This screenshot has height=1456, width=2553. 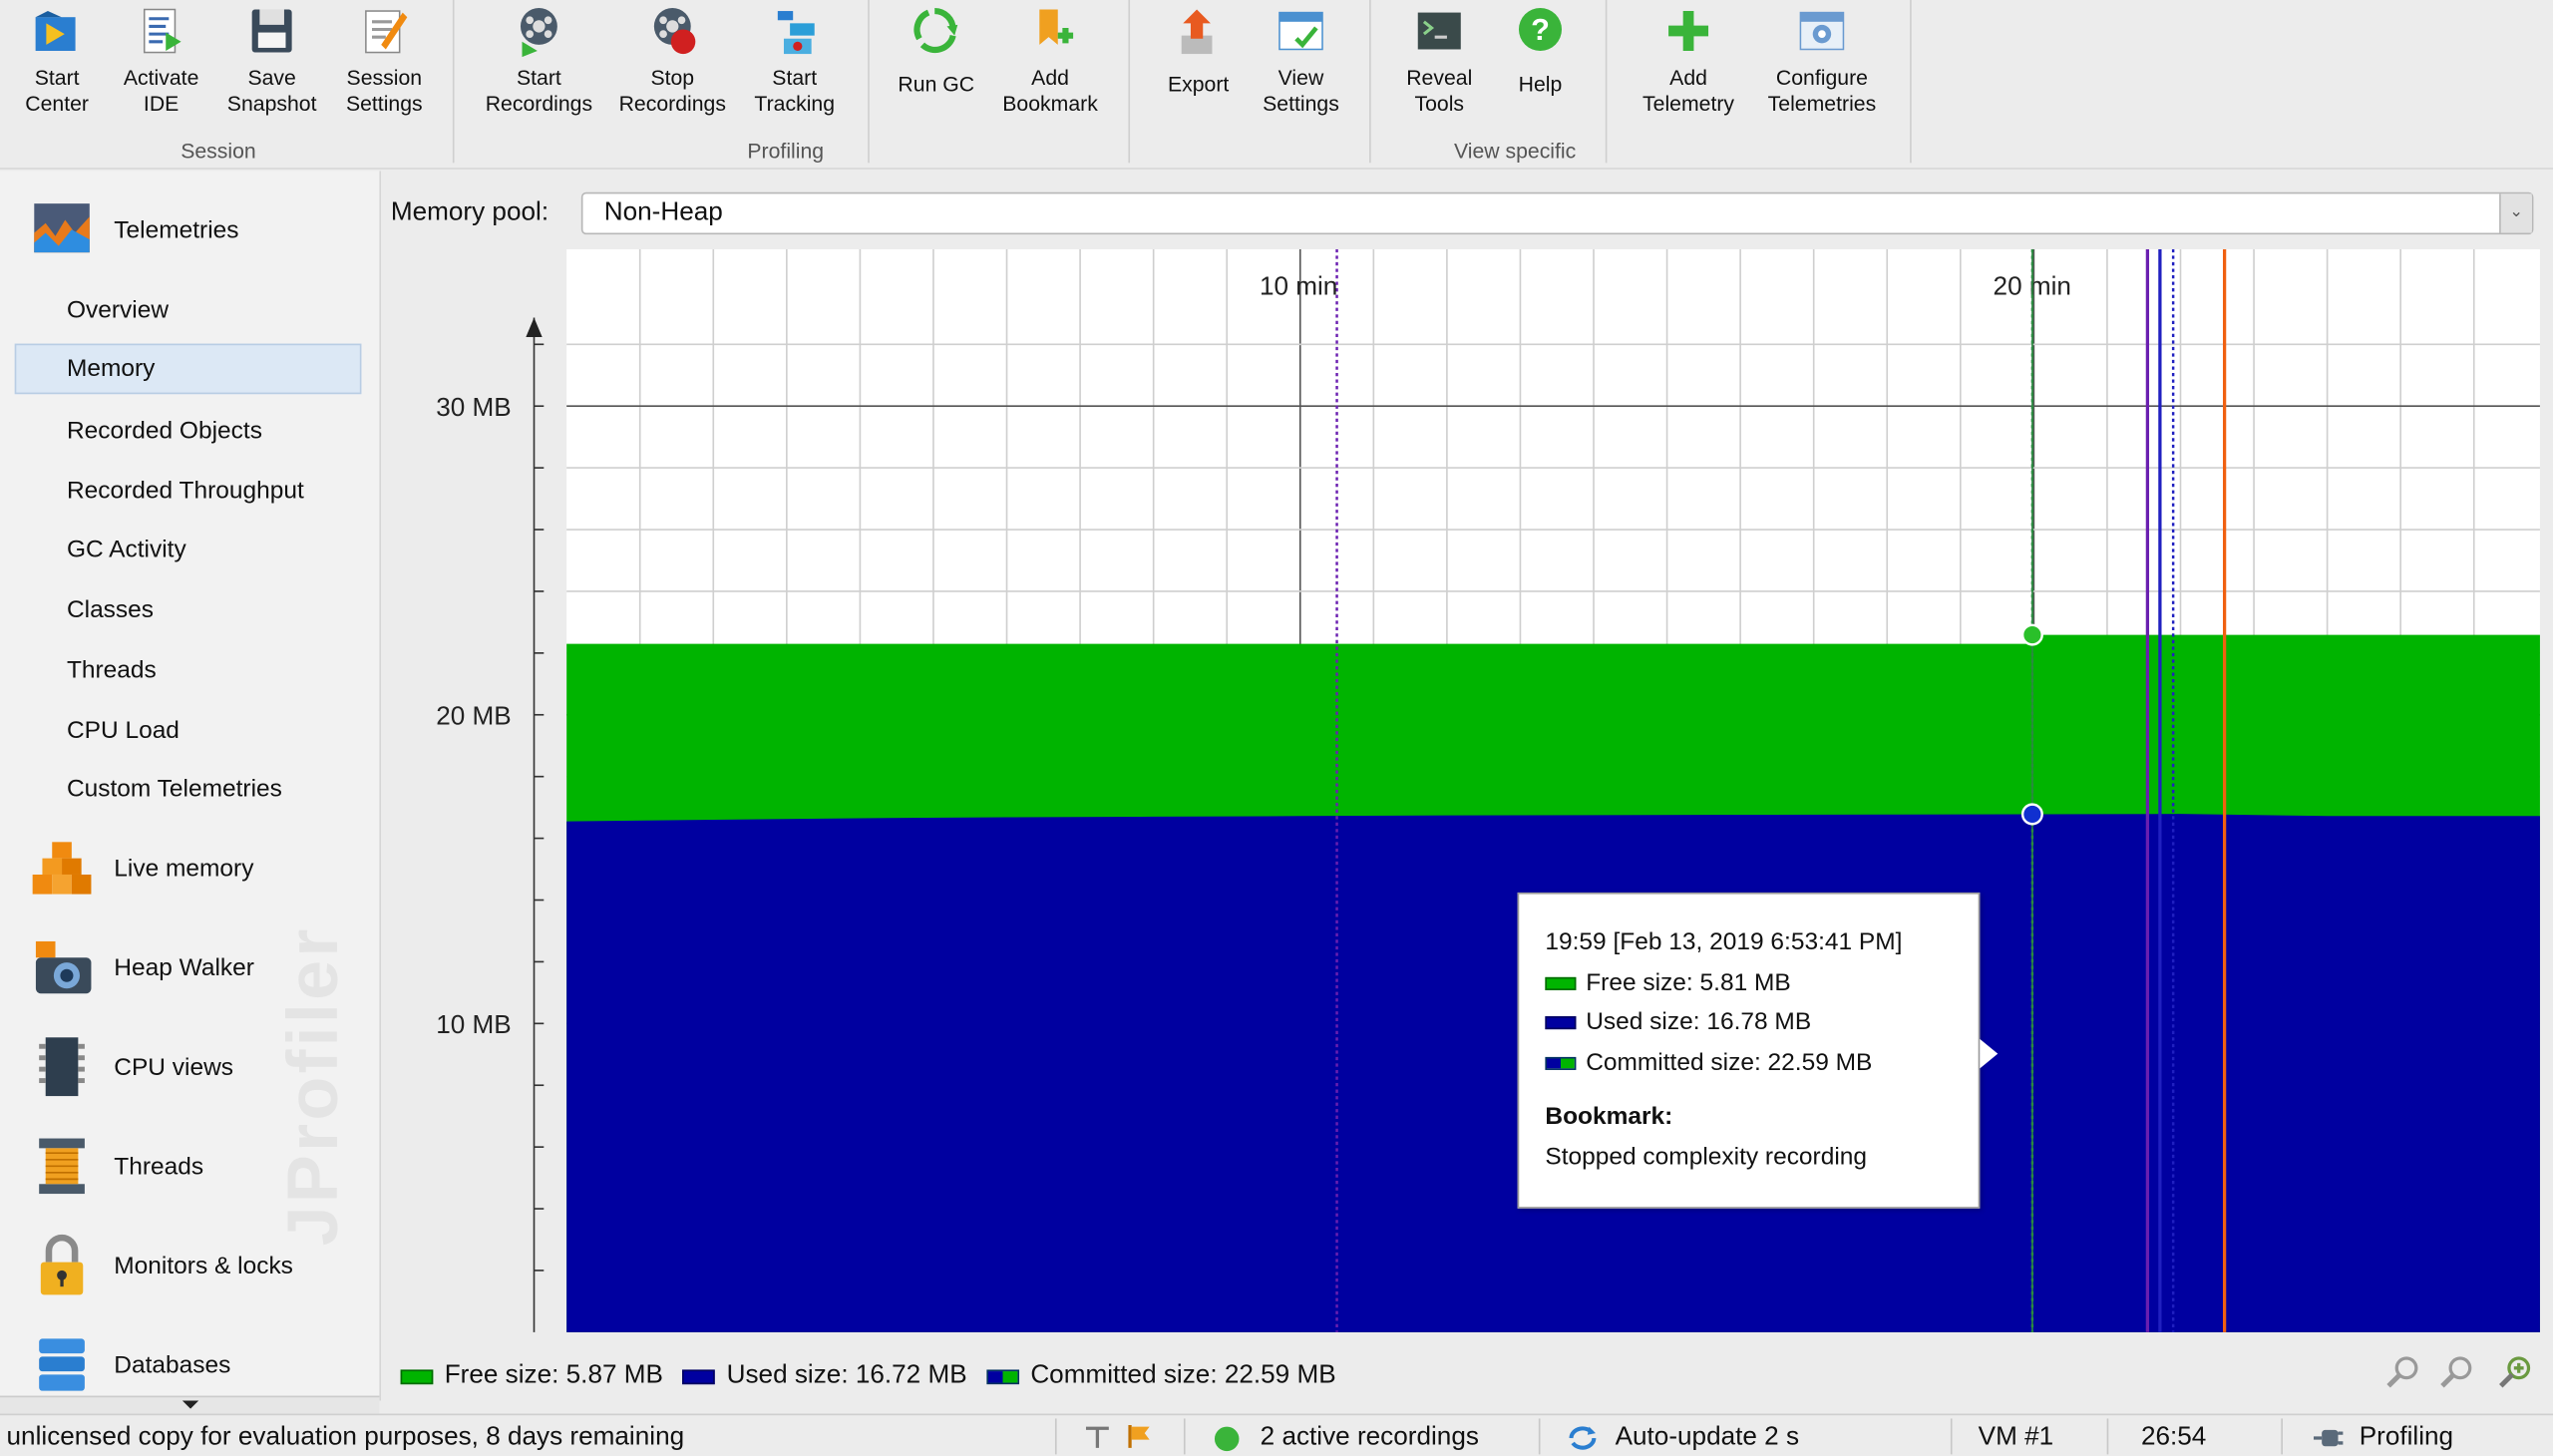 What do you see at coordinates (2174, 1437) in the screenshot?
I see `elapsed-time: 26:54` at bounding box center [2174, 1437].